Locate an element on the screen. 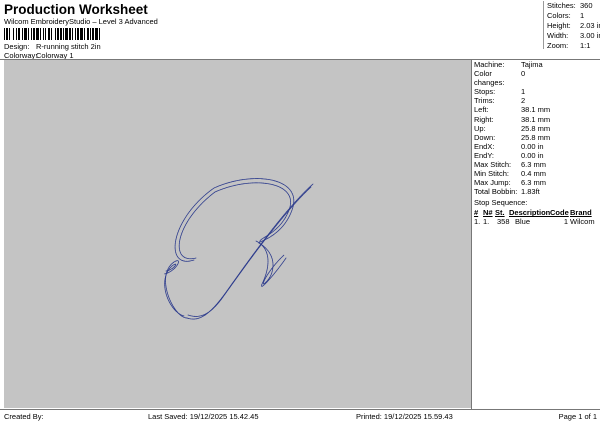  barcode is located at coordinates (52, 34).